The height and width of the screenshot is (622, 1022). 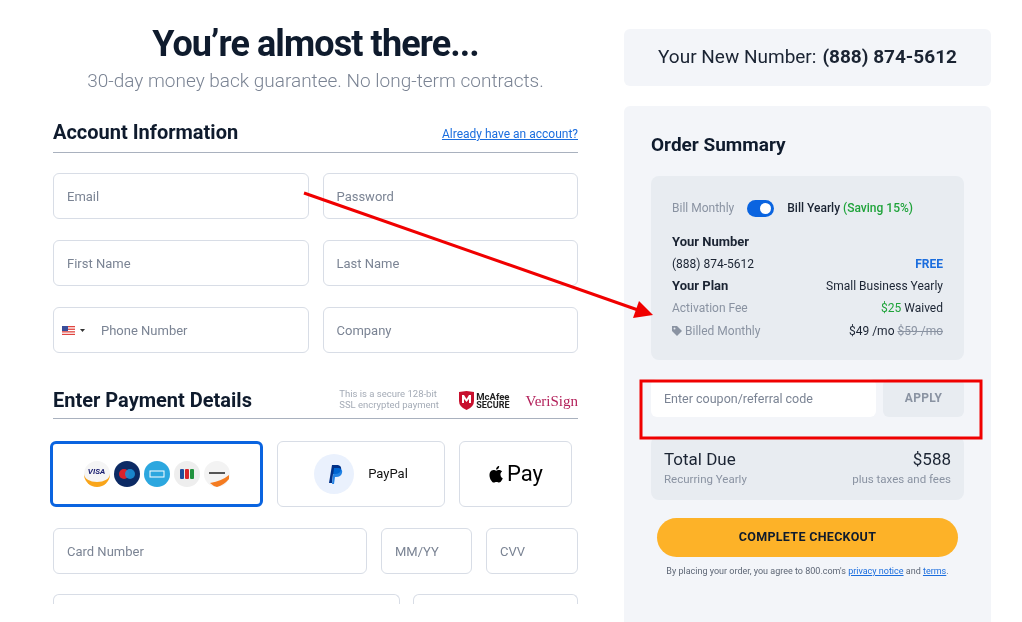 I want to click on billing-toggle, so click(x=761, y=208).